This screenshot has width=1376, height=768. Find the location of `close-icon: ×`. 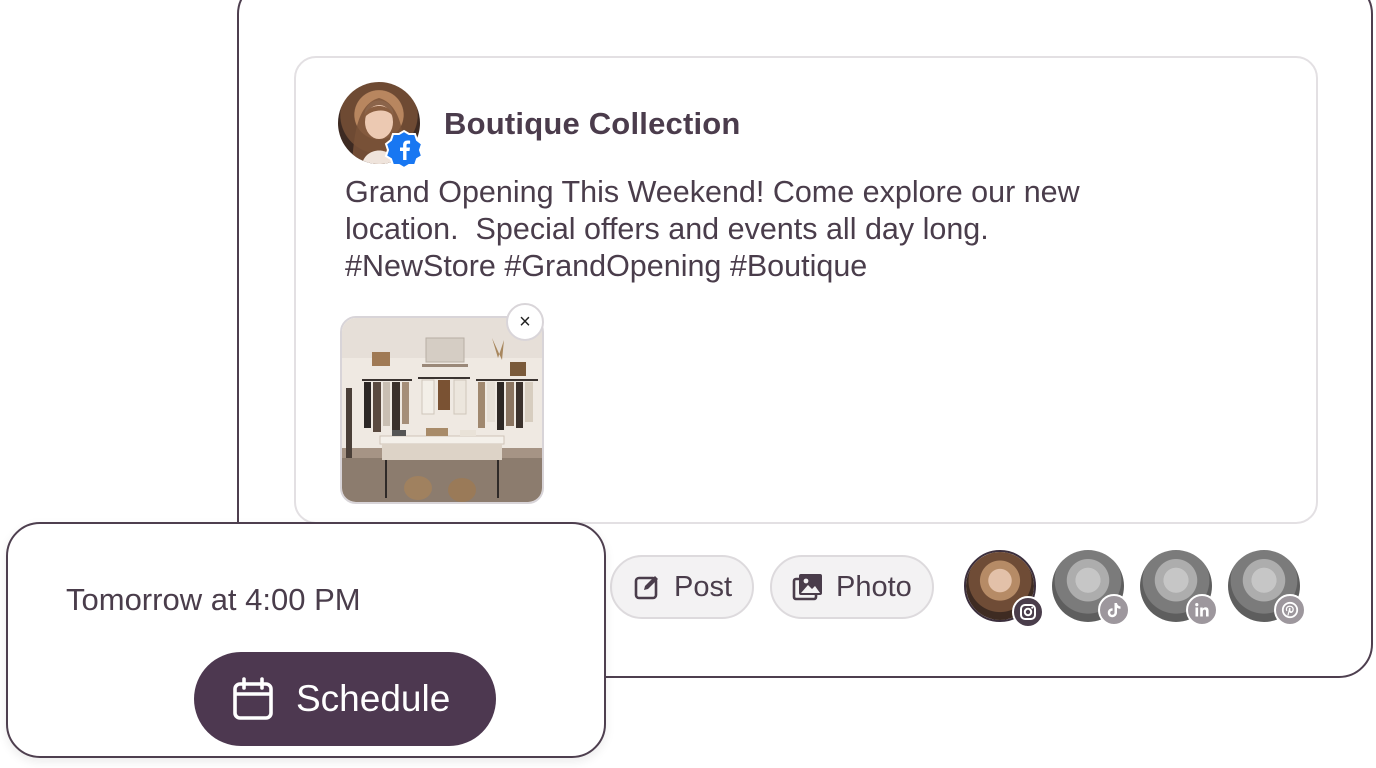

close-icon: × is located at coordinates (525, 321).